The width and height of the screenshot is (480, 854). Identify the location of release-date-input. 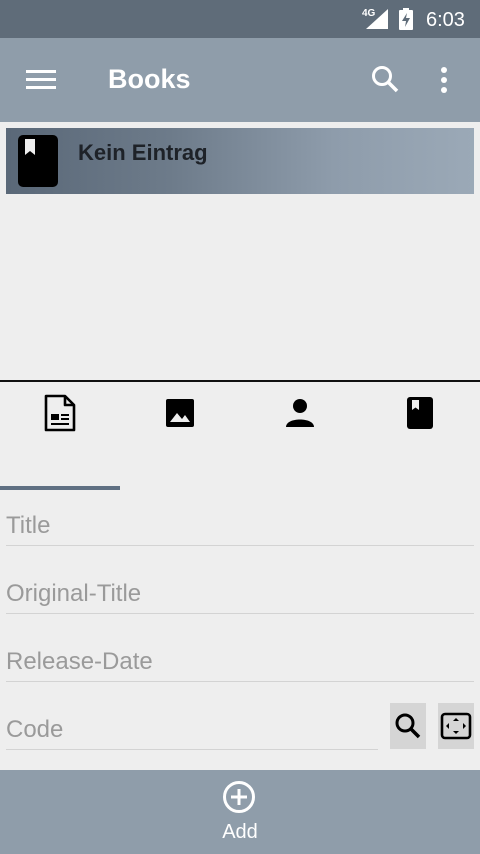
(240, 661).